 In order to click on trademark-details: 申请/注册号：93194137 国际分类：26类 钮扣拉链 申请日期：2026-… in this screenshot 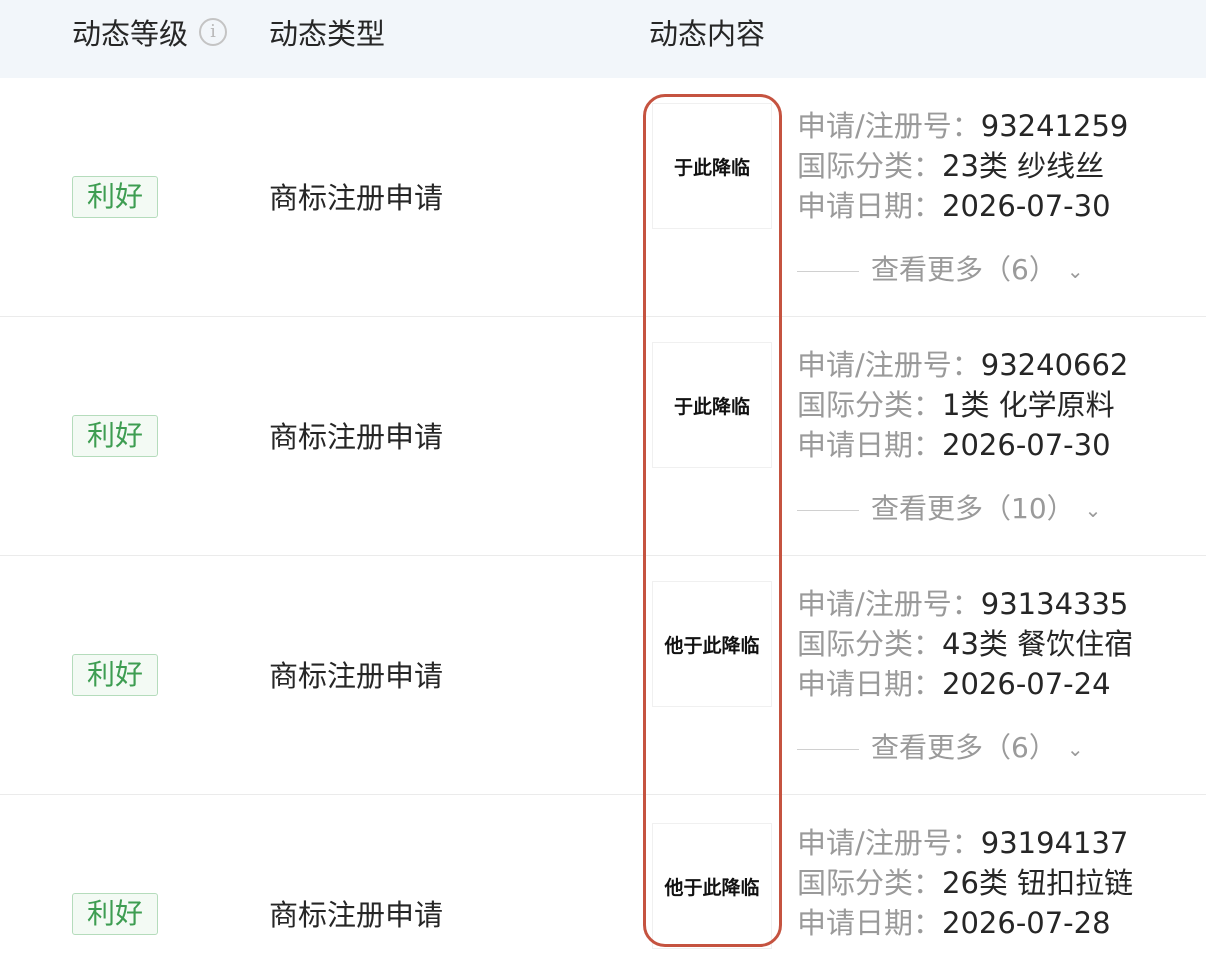, I will do `click(1001, 883)`.